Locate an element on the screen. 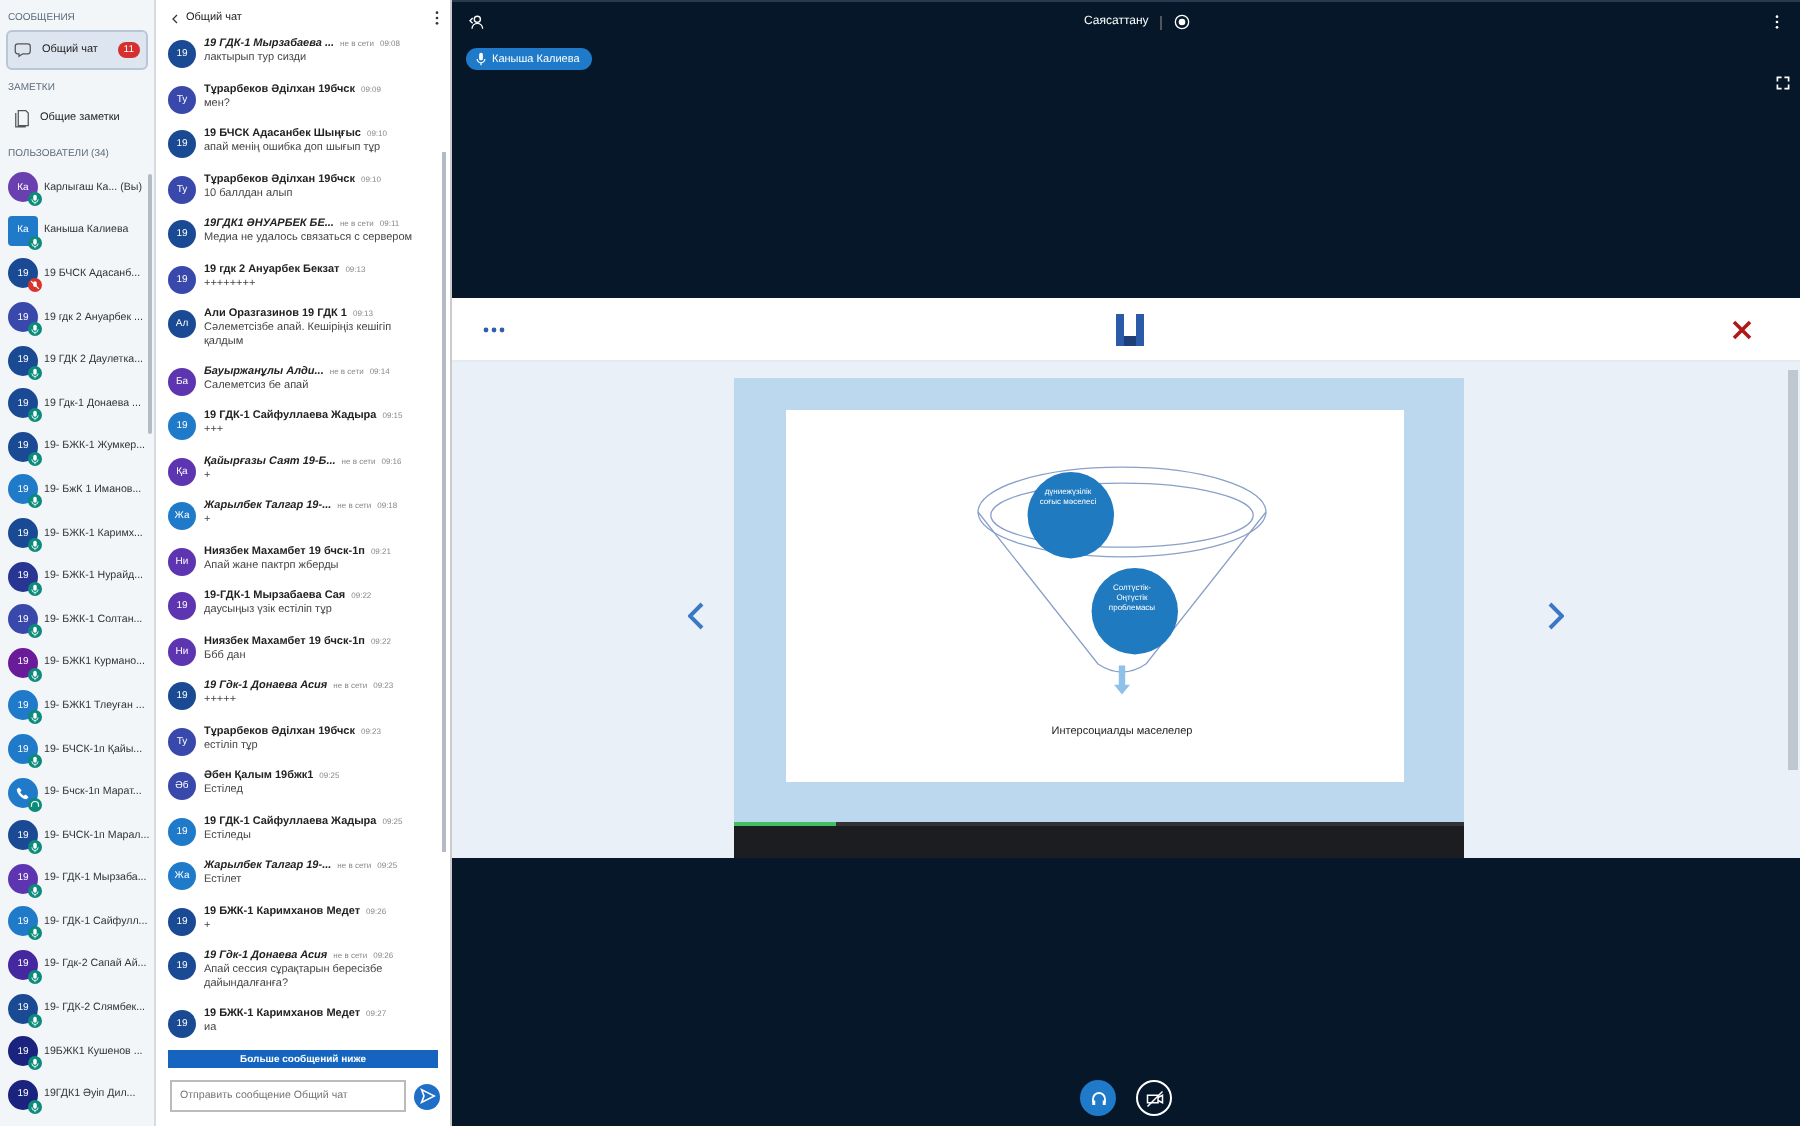 This screenshot has width=1800, height=1126. close-icon is located at coordinates (1742, 329).